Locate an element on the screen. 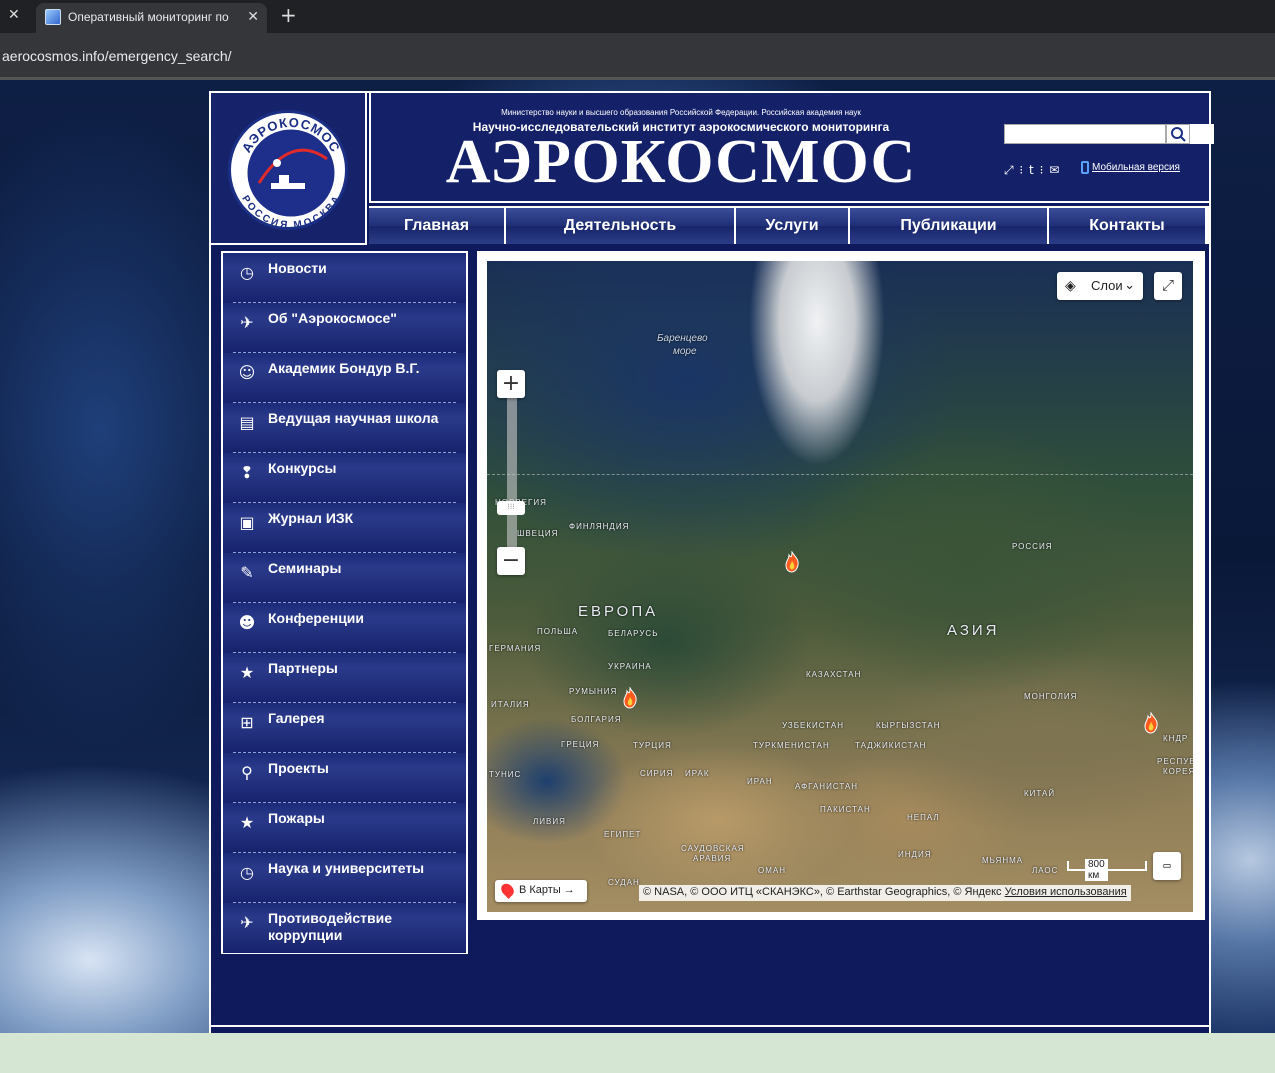 The width and height of the screenshot is (1275, 1073). mobile-version-link: Мобильная версия is located at coordinates (1130, 167).